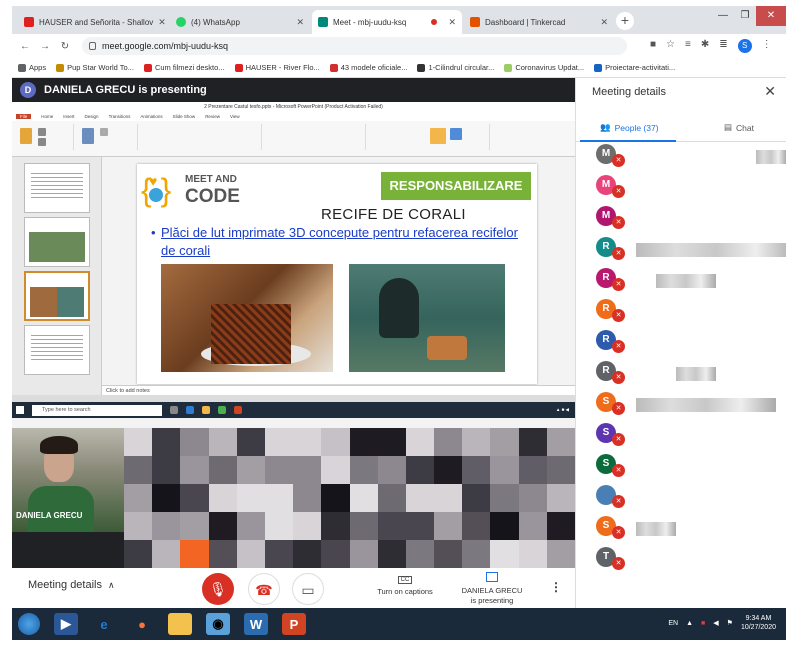 The width and height of the screenshot is (793, 651). Describe the element at coordinates (689, 623) in the screenshot. I see `tray-arrow-icon: ▲` at that location.